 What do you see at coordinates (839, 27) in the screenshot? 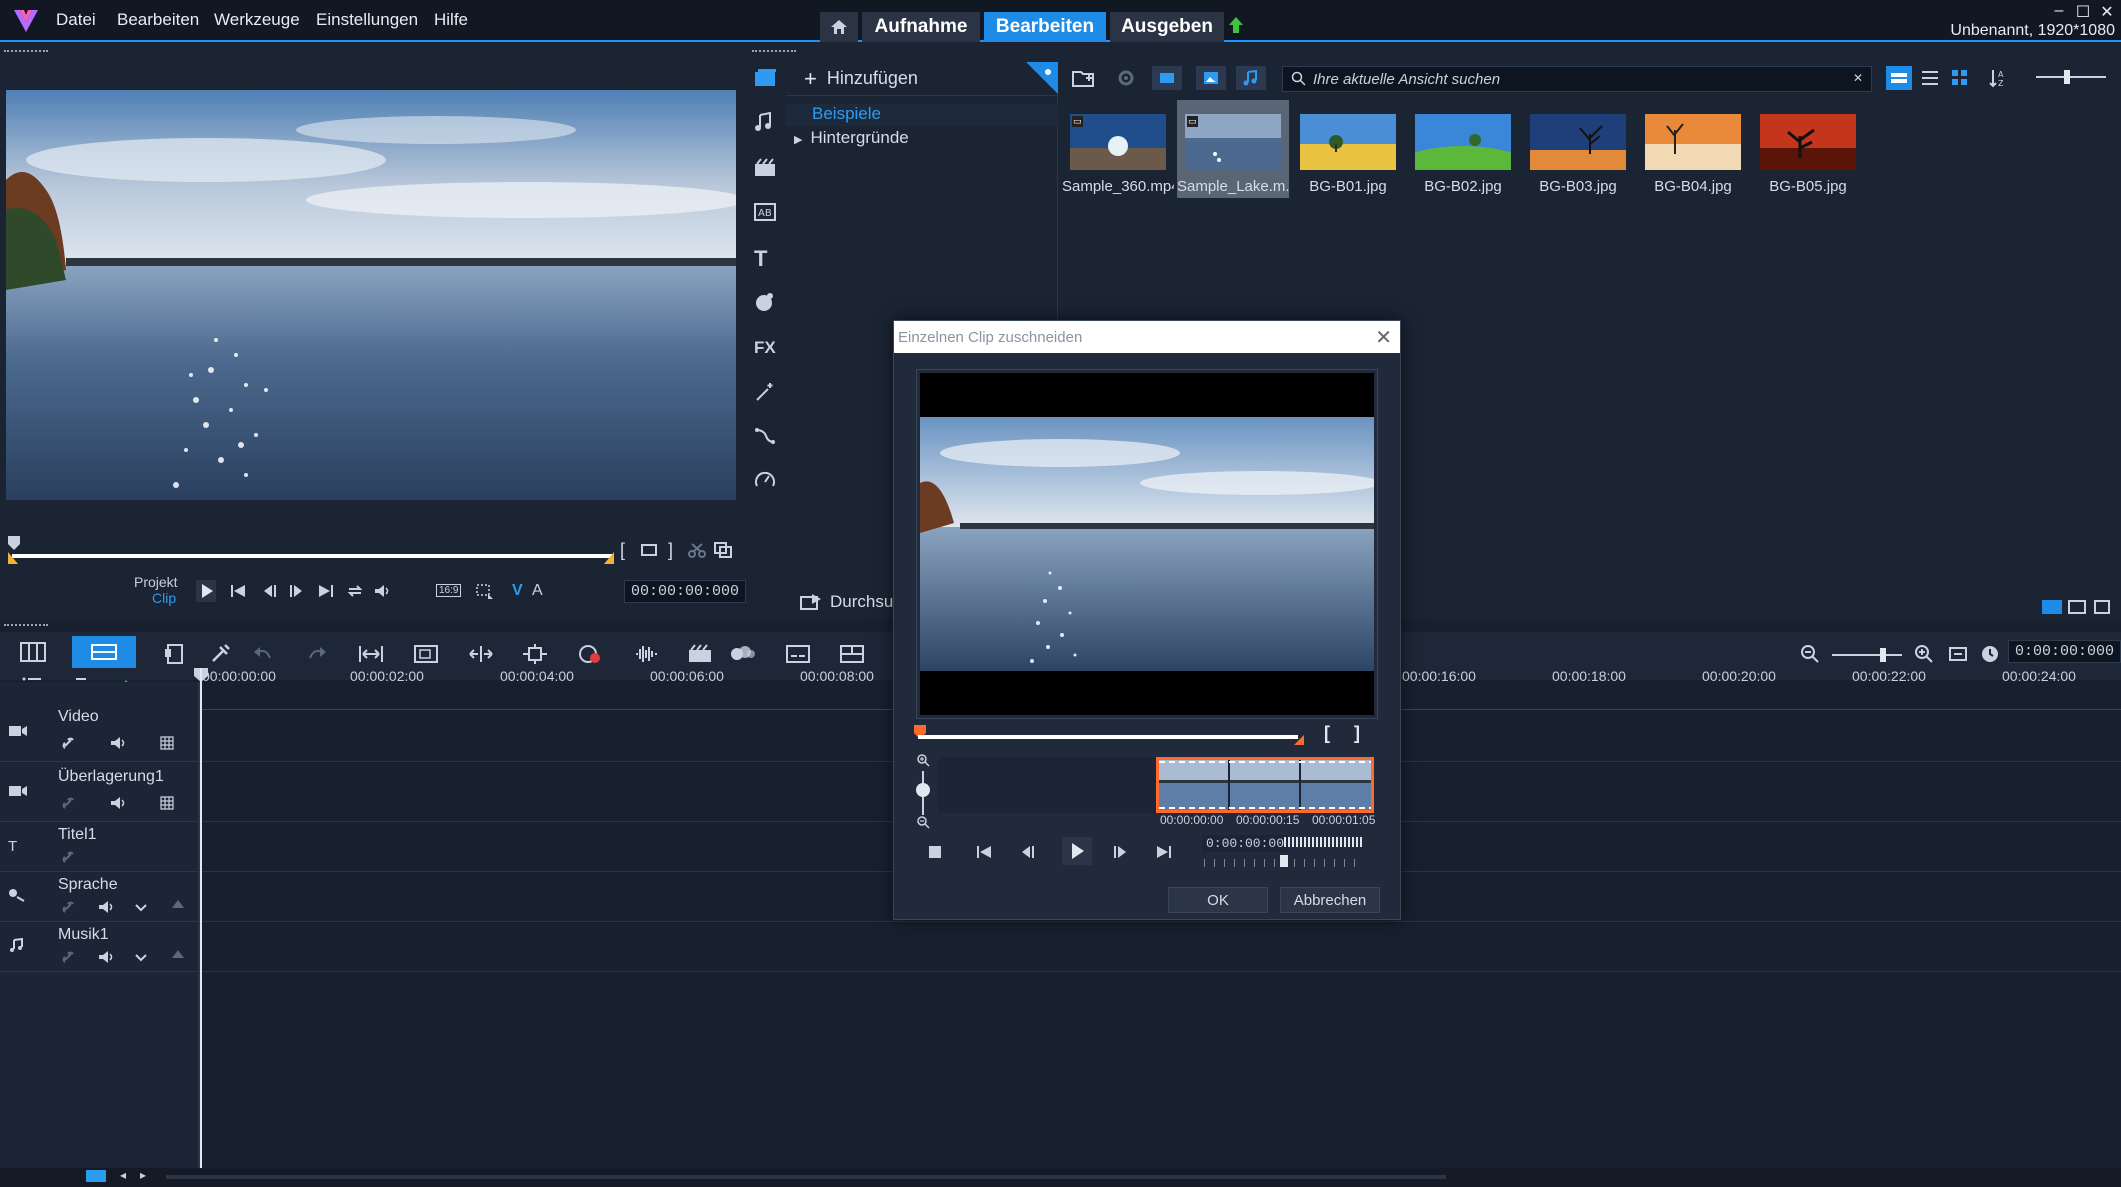
I see `home-tab` at bounding box center [839, 27].